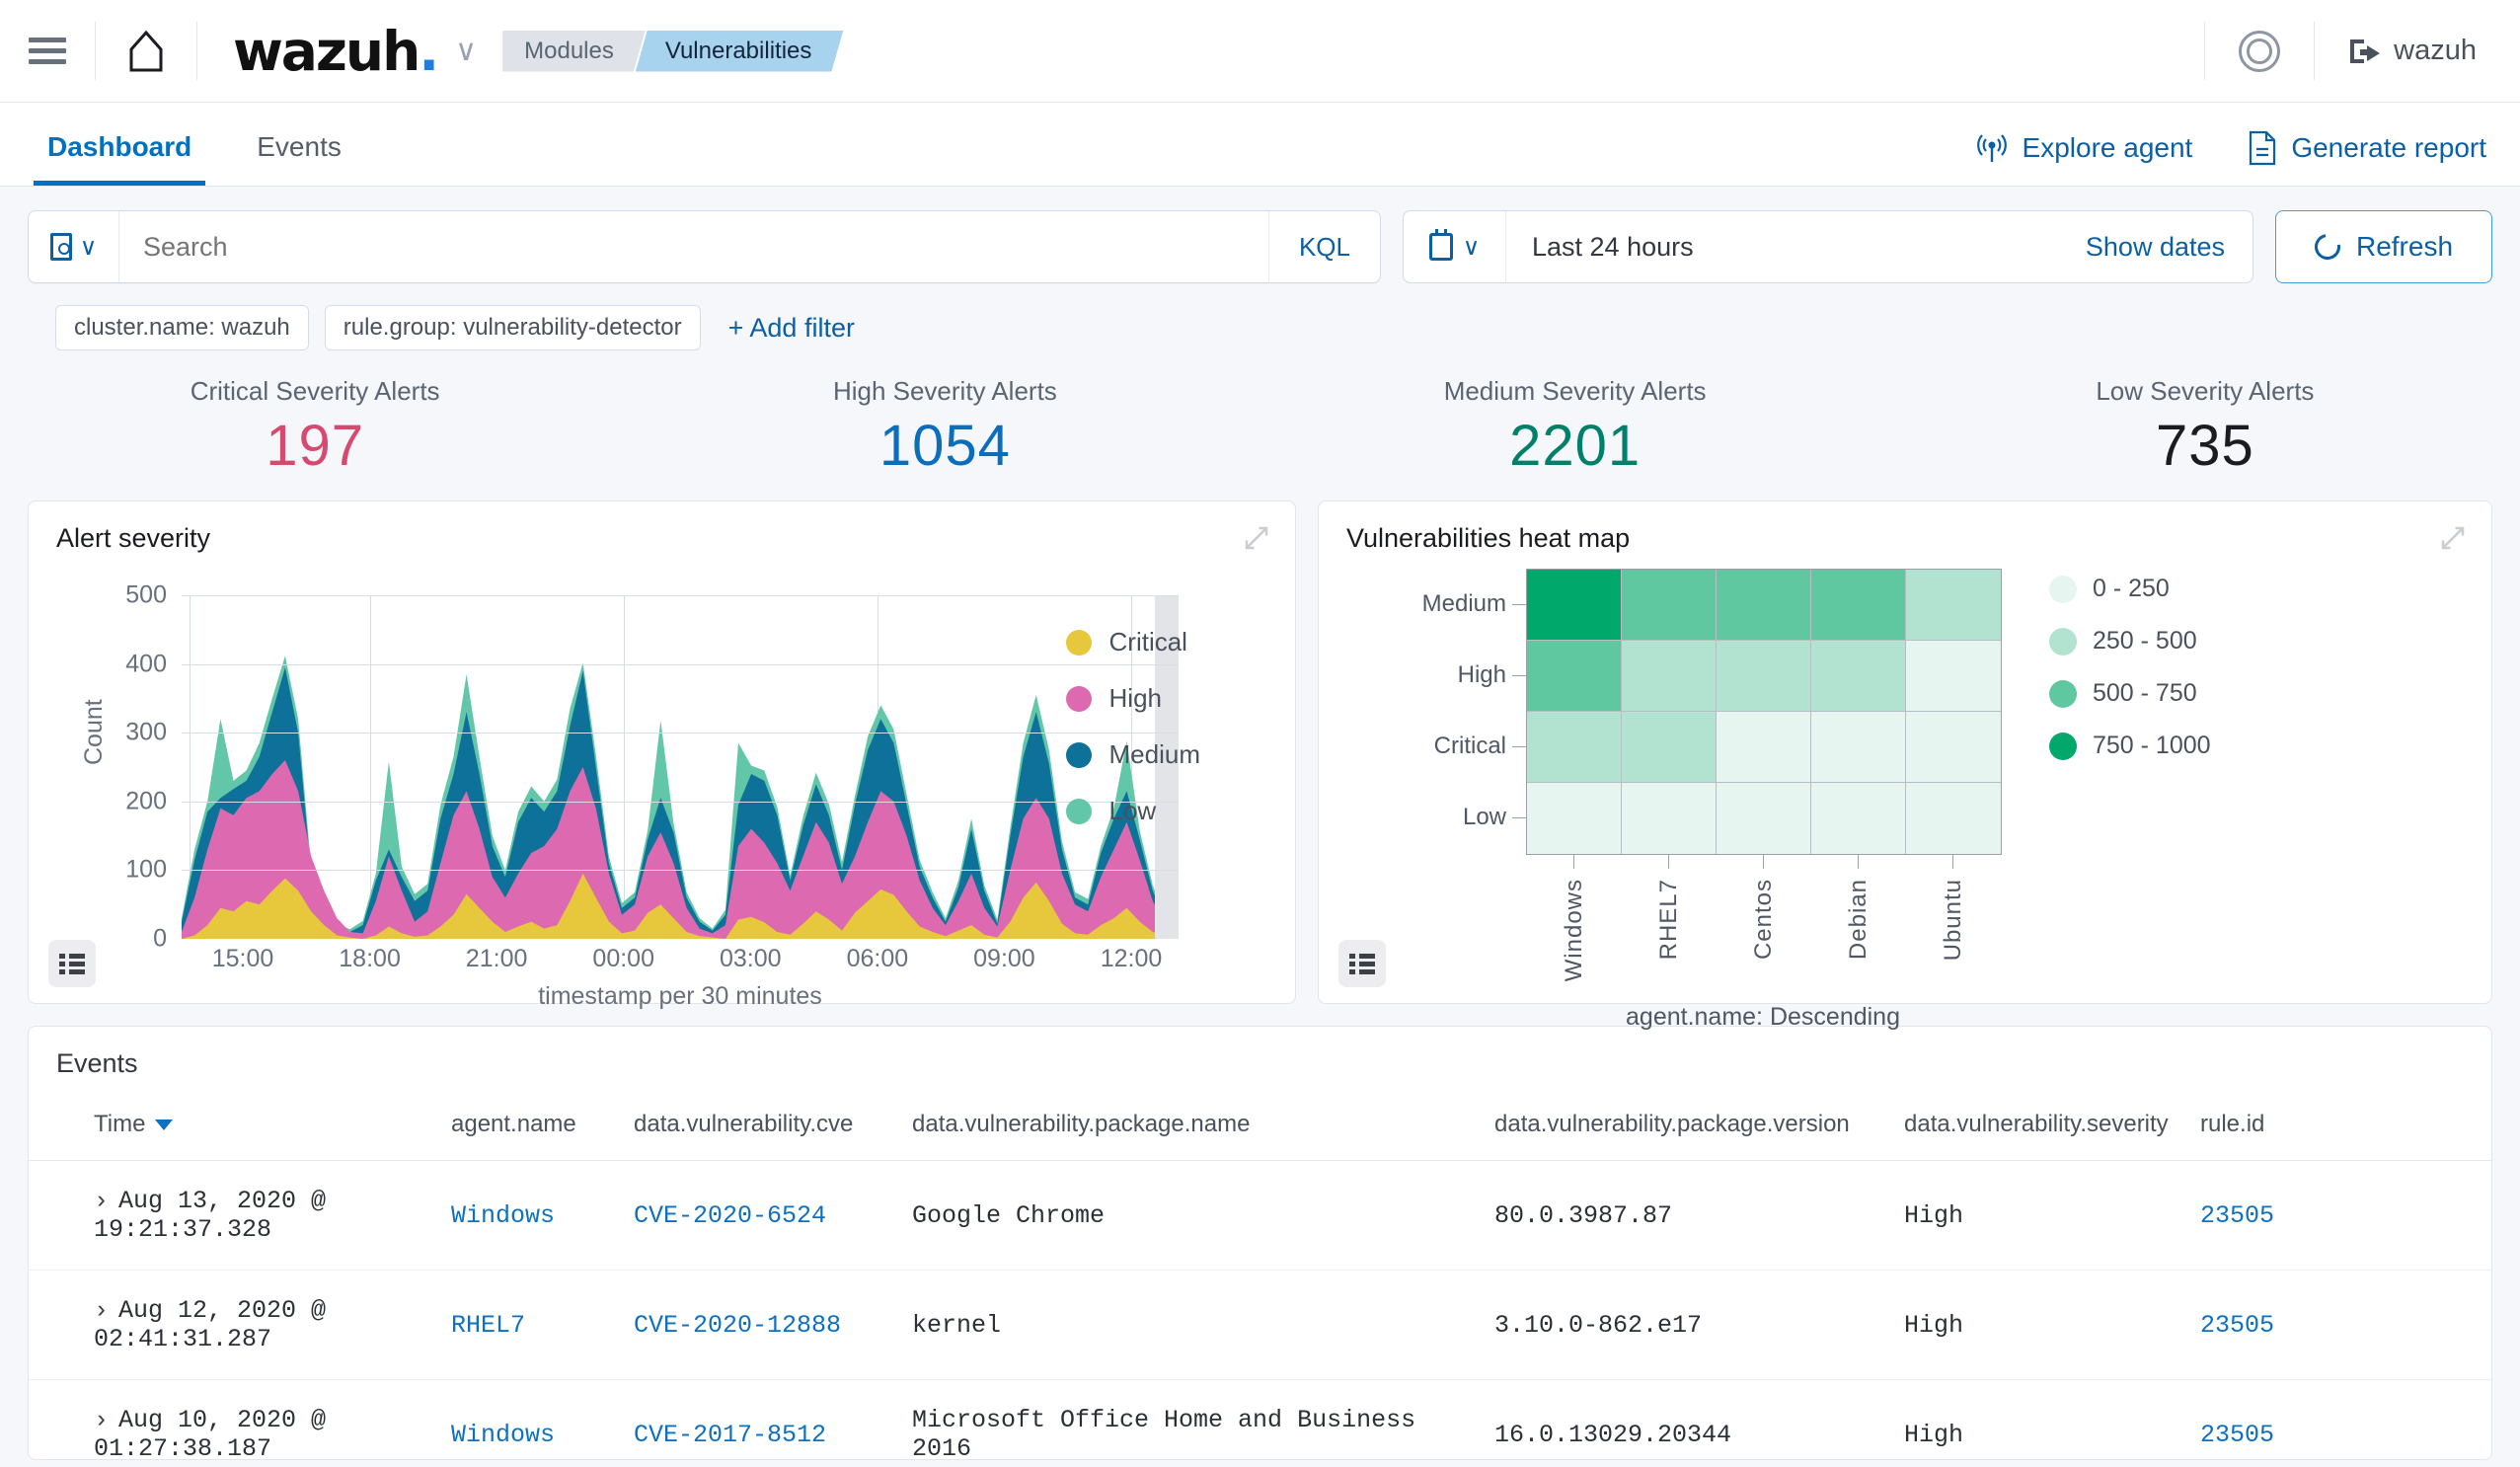 The height and width of the screenshot is (1467, 2520). What do you see at coordinates (534, 1325) in the screenshot?
I see `cell-agent-name: RHEL7` at bounding box center [534, 1325].